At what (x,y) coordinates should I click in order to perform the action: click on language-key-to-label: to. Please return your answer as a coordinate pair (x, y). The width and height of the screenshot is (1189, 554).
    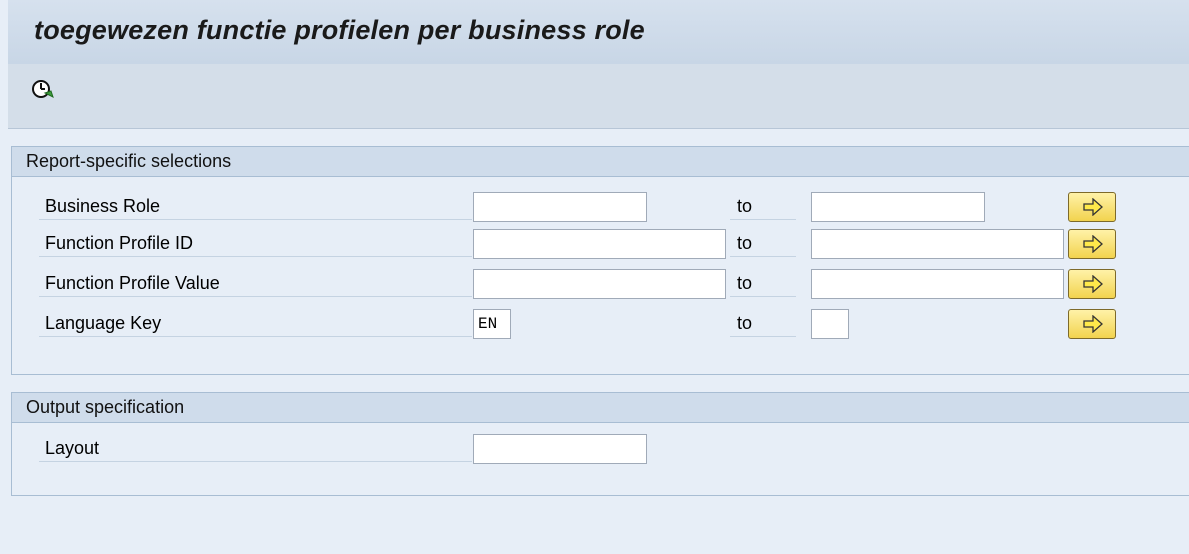
    Looking at the image, I should click on (763, 323).